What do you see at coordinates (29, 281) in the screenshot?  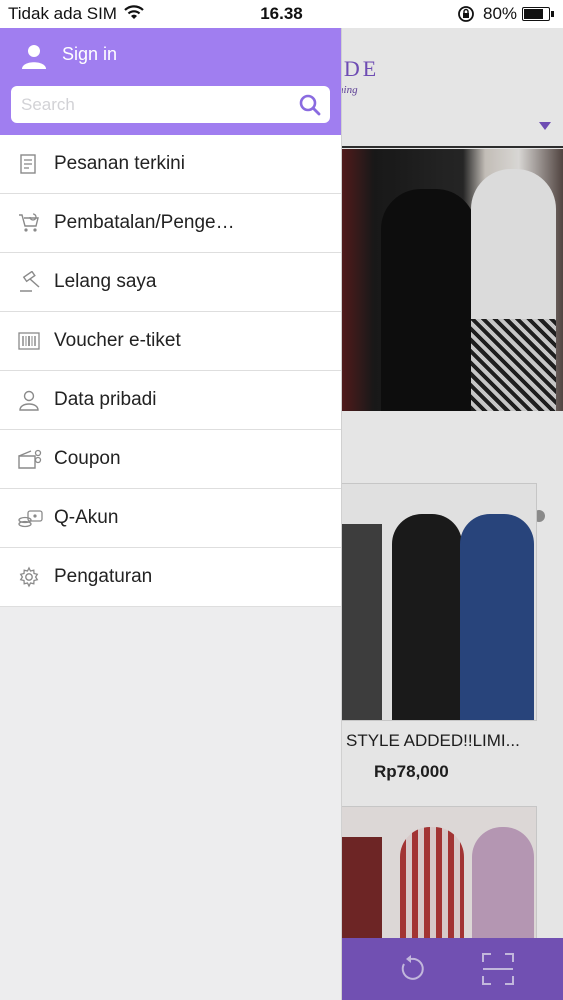 I see `gavel-icon` at bounding box center [29, 281].